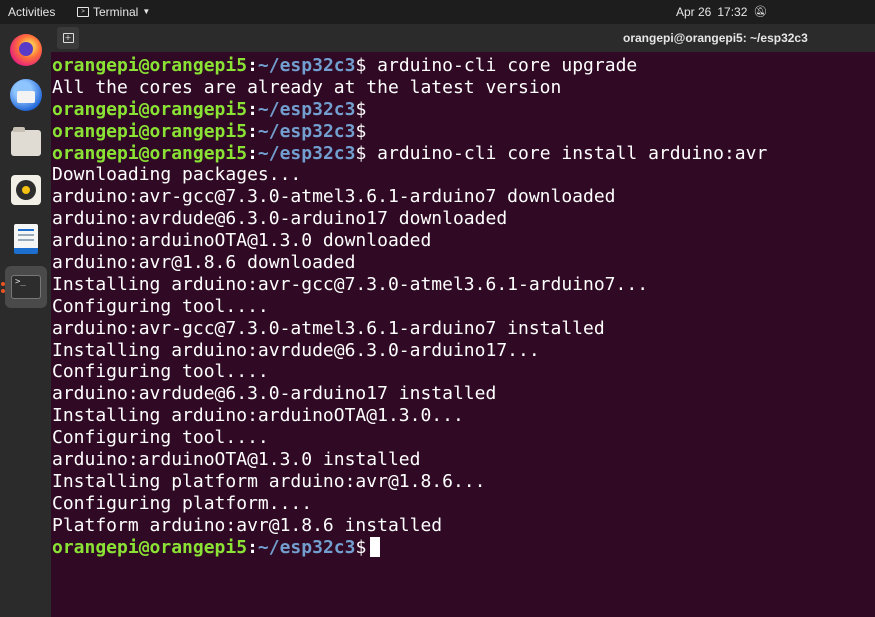 The image size is (875, 617). I want to click on dock-item-firefox, so click(26, 50).